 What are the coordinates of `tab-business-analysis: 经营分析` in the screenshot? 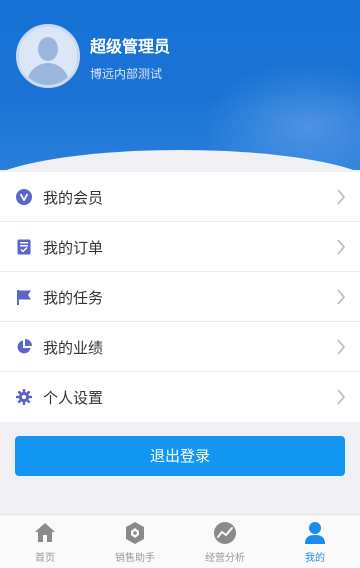 It's located at (225, 541).